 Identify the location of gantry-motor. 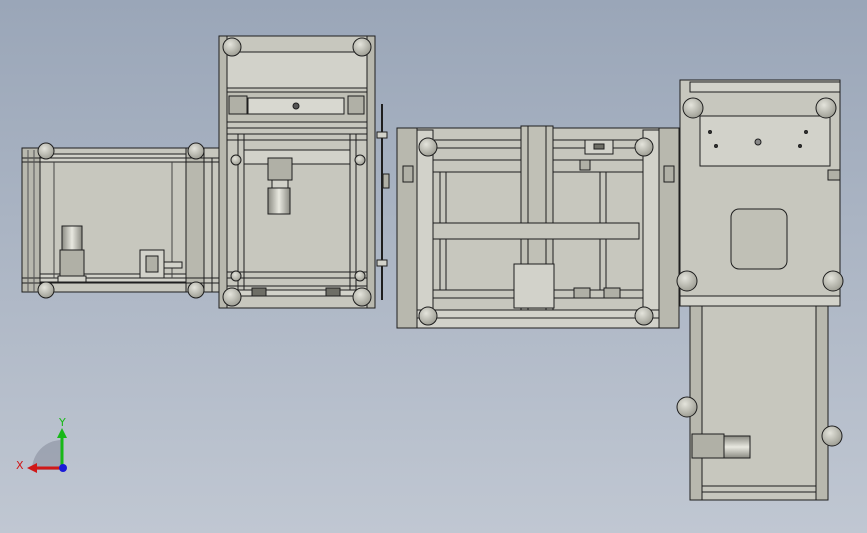
(280, 186).